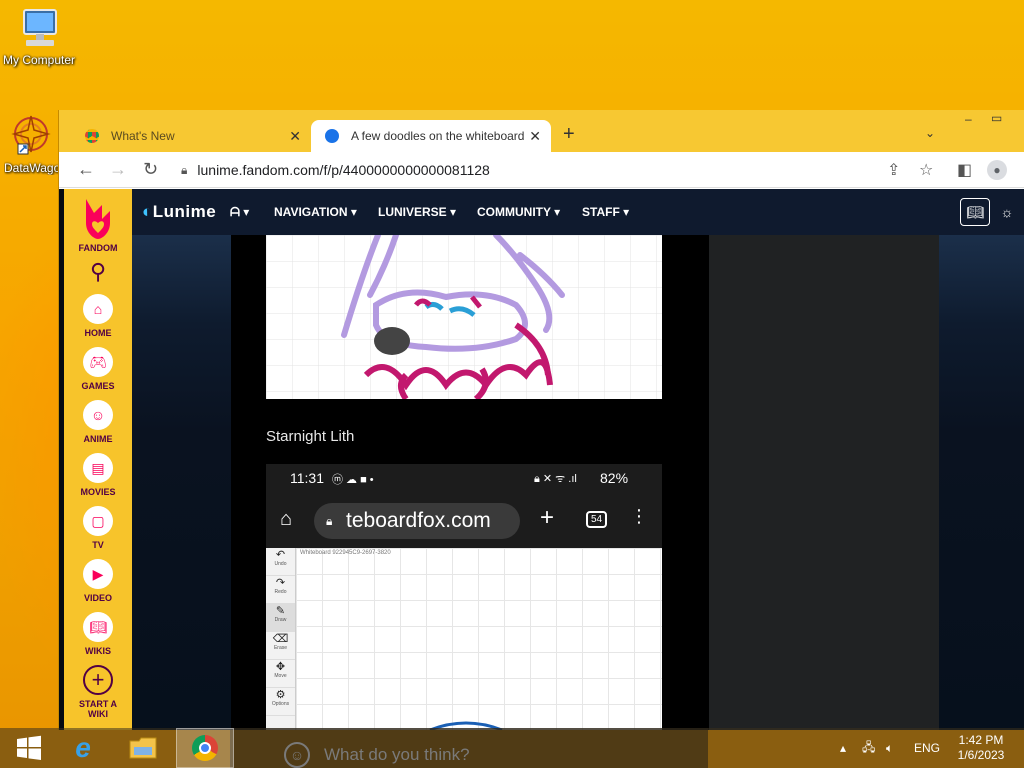 This screenshot has width=1024, height=768. I want to click on forward-button: →, so click(118, 169).